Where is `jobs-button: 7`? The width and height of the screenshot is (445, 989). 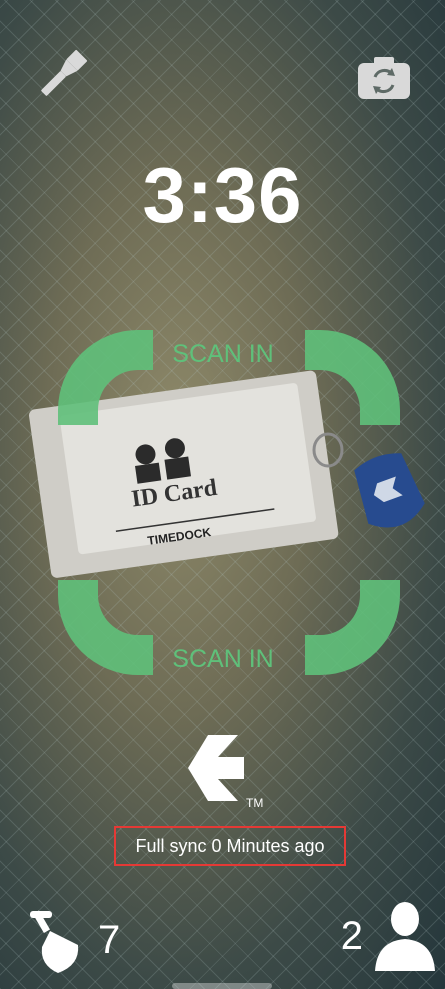
jobs-button: 7 is located at coordinates (79, 940).